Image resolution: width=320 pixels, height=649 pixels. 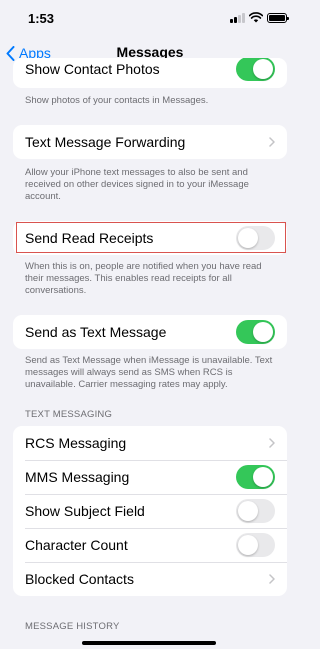 What do you see at coordinates (255, 238) in the screenshot?
I see `send-read-receipts-toggle` at bounding box center [255, 238].